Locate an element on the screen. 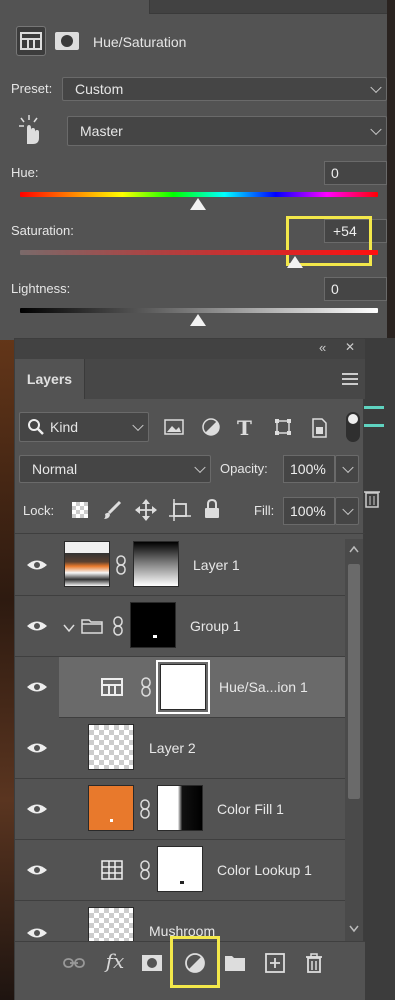  hue-input: 0 is located at coordinates (355, 173).